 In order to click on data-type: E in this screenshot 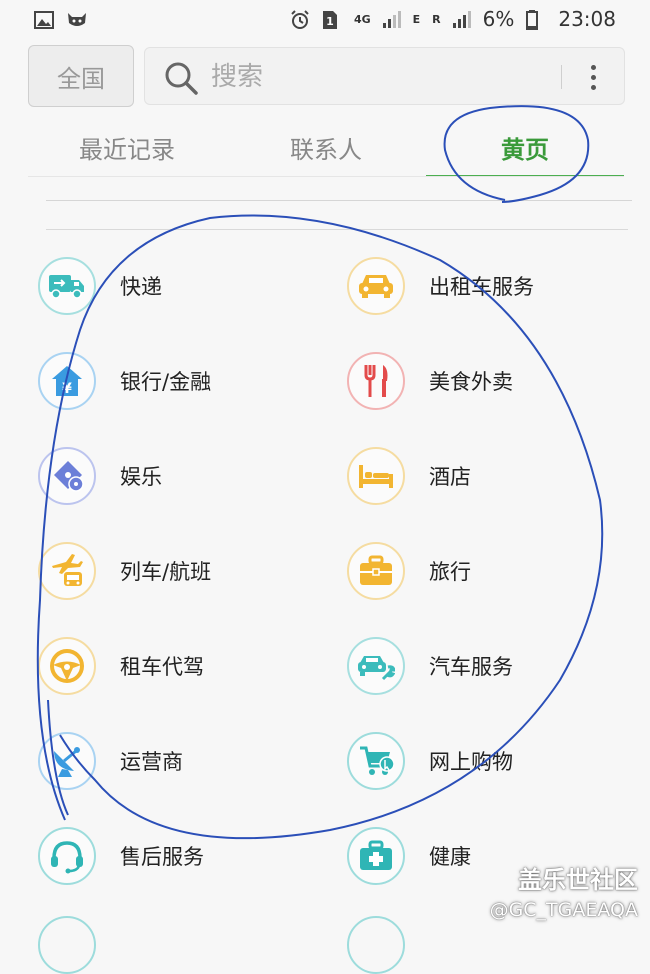, I will do `click(416, 19)`.